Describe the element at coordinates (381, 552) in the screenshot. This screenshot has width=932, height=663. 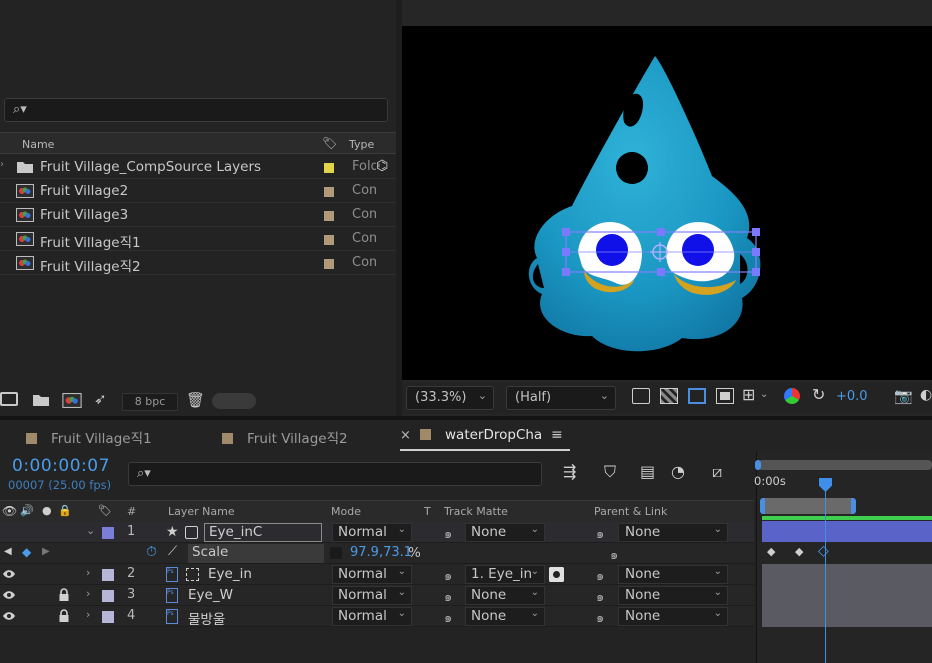
I see `scale-value: 97.9,73.1` at that location.